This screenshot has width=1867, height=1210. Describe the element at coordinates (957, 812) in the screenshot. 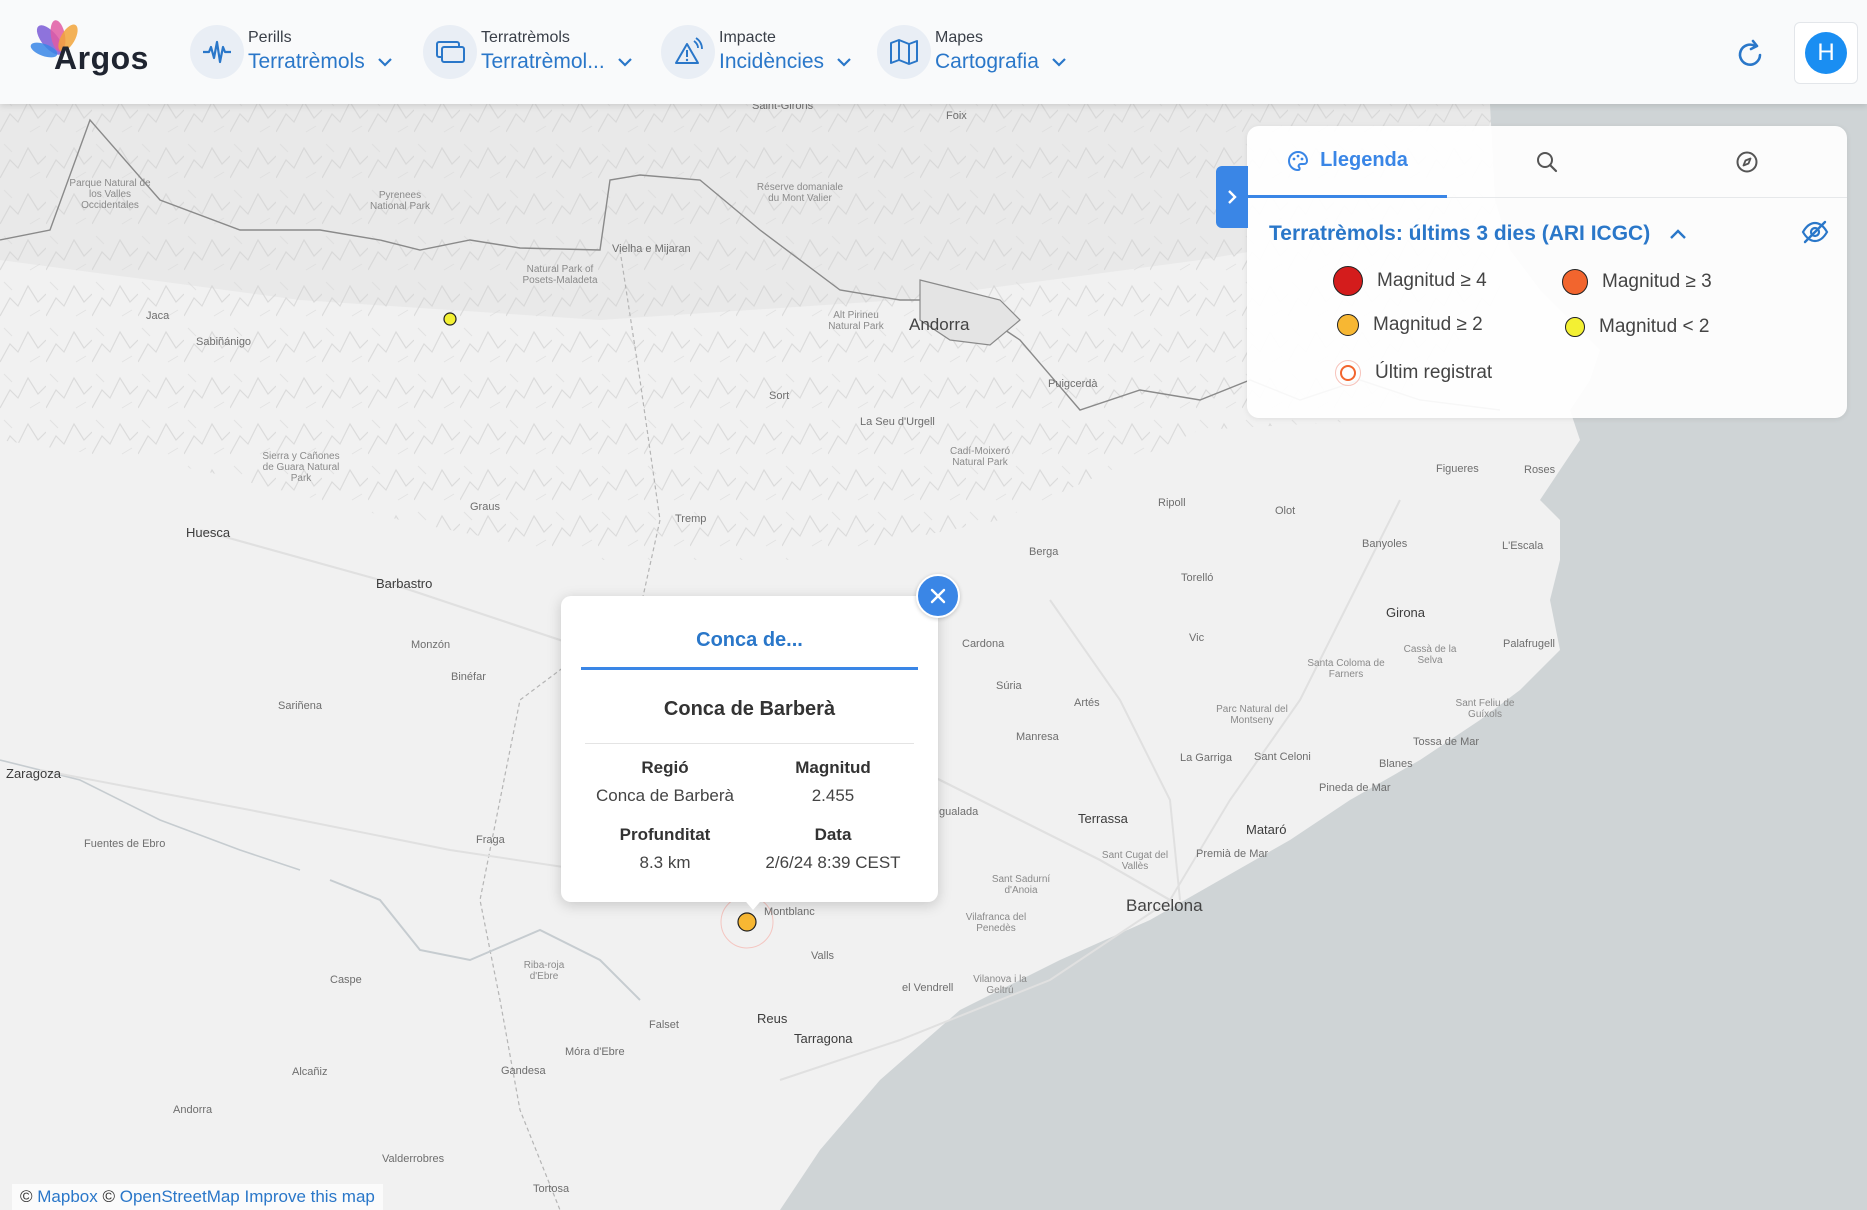

I see `place-label: Igualada` at that location.